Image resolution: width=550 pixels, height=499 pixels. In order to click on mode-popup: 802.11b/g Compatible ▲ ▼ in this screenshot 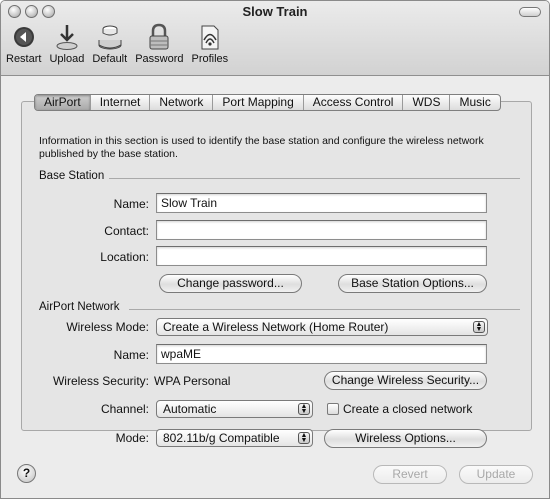, I will do `click(234, 438)`.